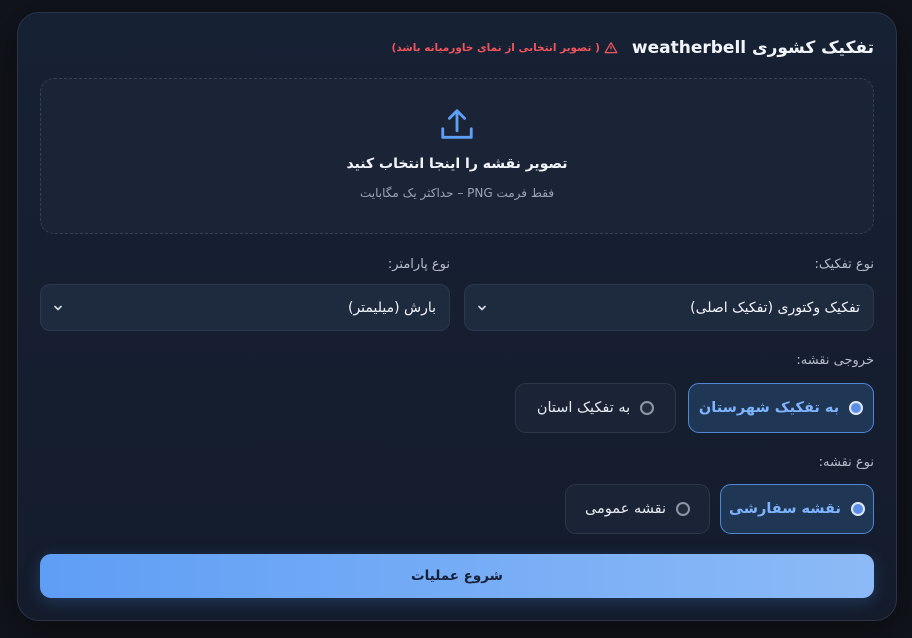 The height and width of the screenshot is (638, 912). Describe the element at coordinates (752, 48) in the screenshot. I see `page-title: تفکیک کشوری weatherbell` at that location.